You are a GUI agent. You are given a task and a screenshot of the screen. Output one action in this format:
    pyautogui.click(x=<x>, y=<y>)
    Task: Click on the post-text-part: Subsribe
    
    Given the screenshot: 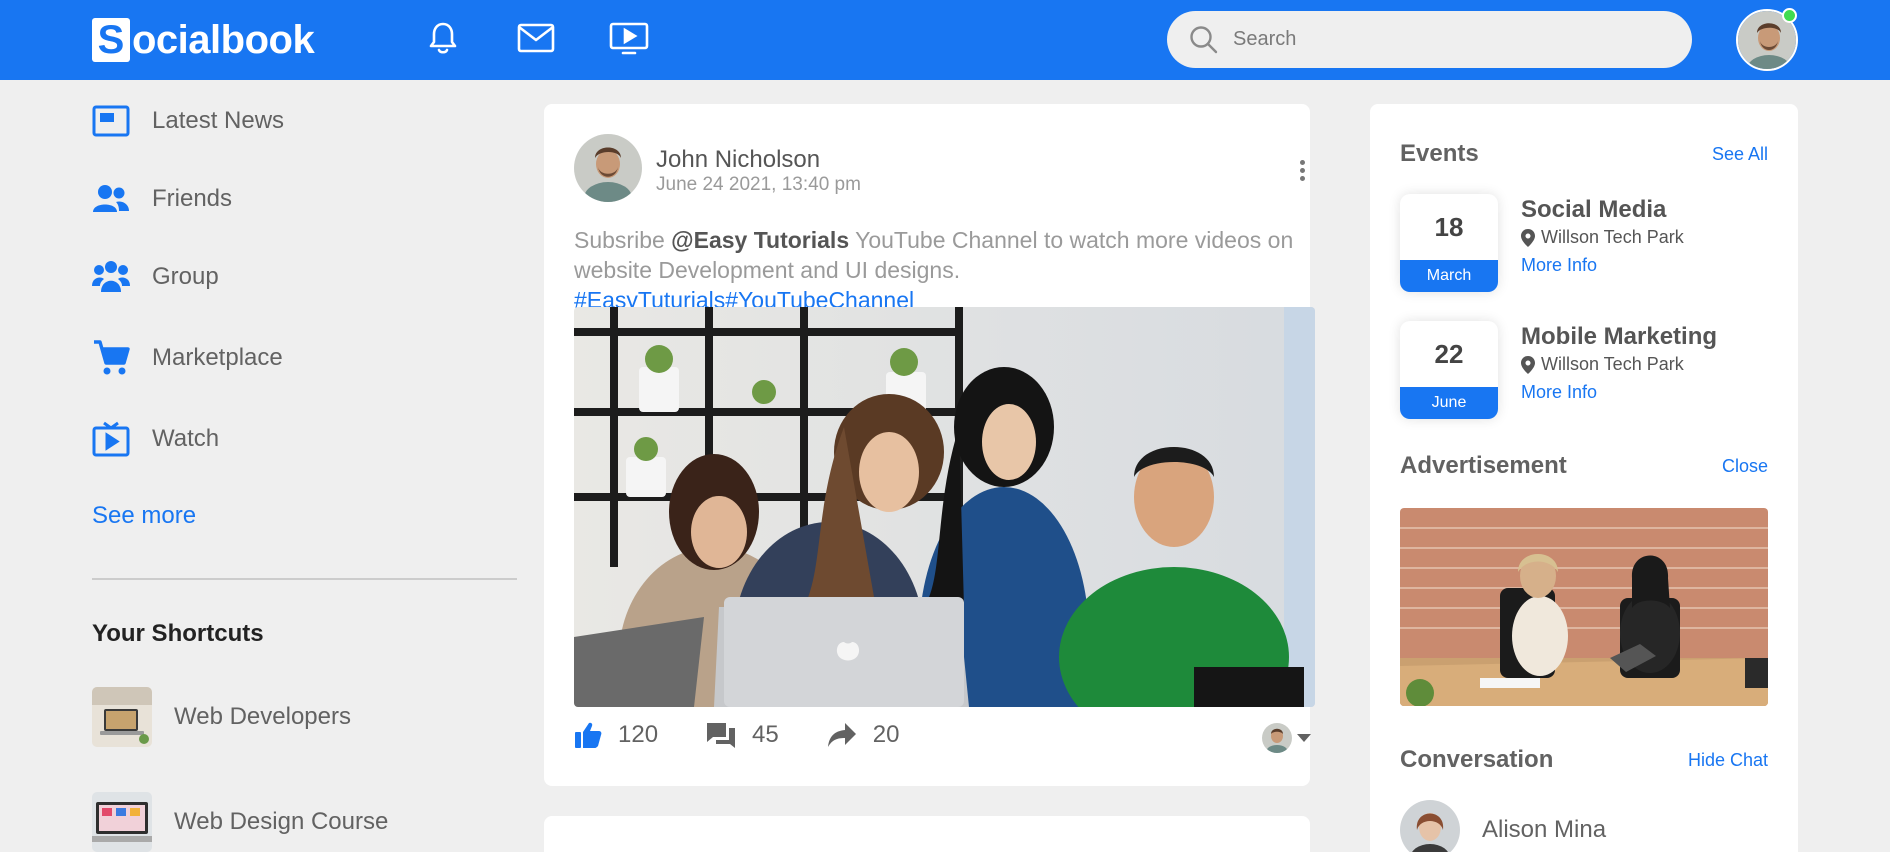 What is the action you would take?
    pyautogui.click(x=623, y=240)
    